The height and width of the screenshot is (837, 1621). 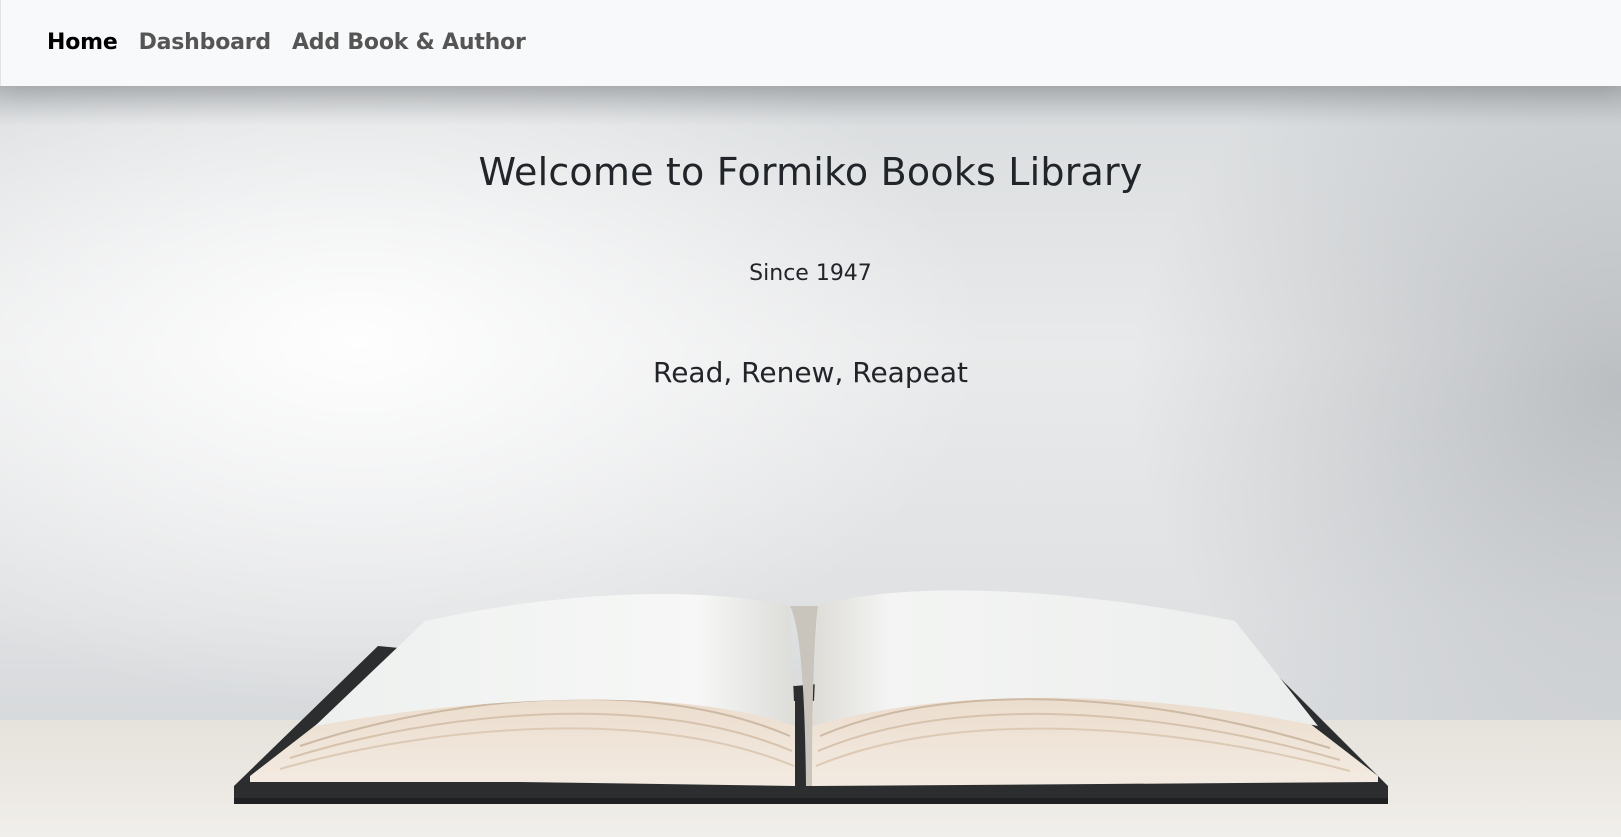 What do you see at coordinates (810, 43) in the screenshot?
I see `top-navbar: Home Dashboard Add Book & Author` at bounding box center [810, 43].